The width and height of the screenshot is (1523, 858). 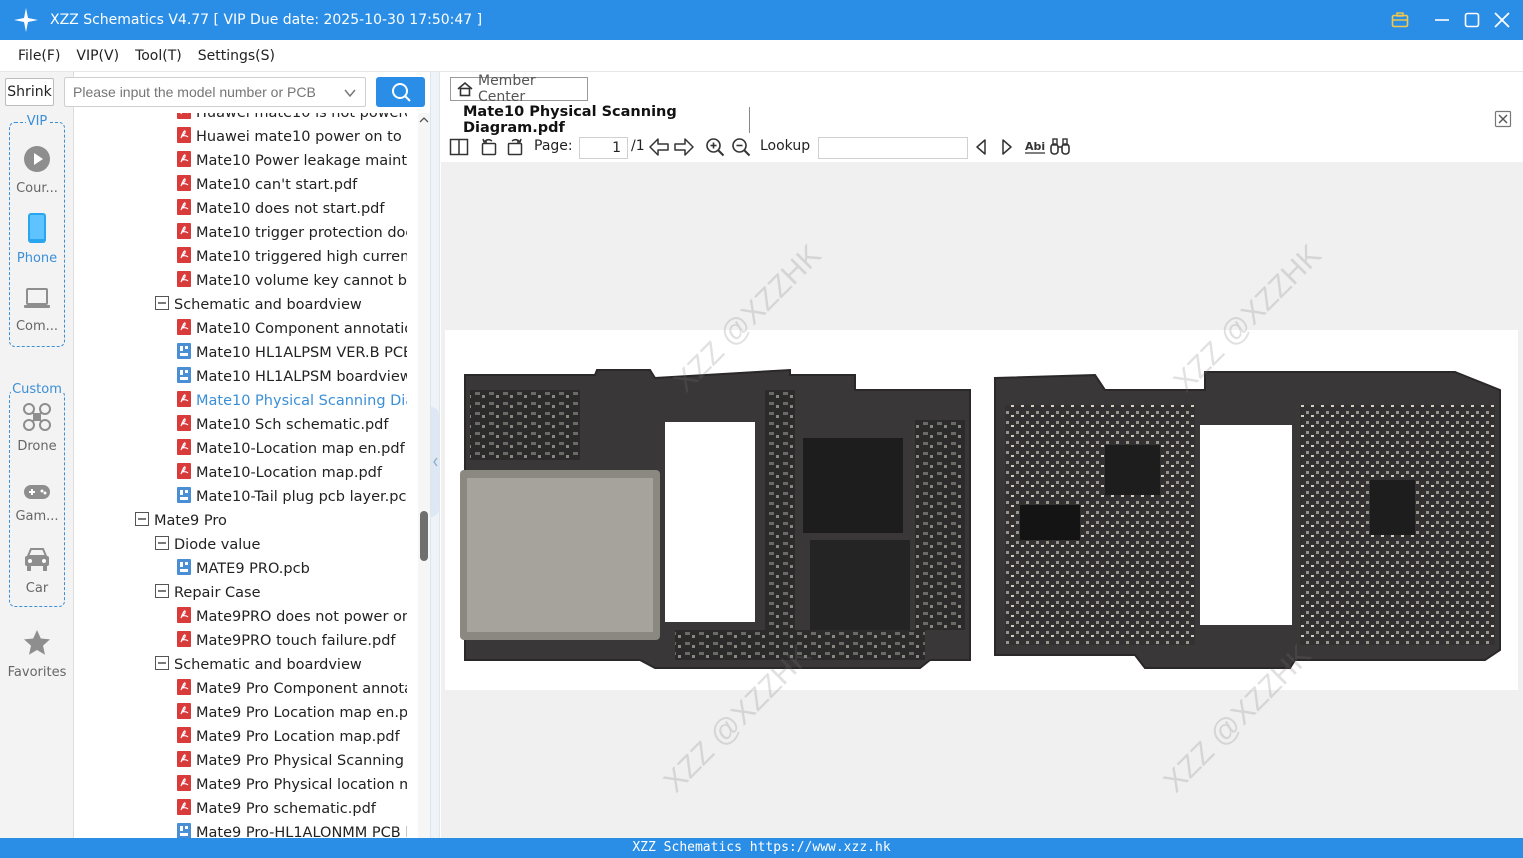 I want to click on tree-file: Mate10 can't start.pdf, so click(x=267, y=185).